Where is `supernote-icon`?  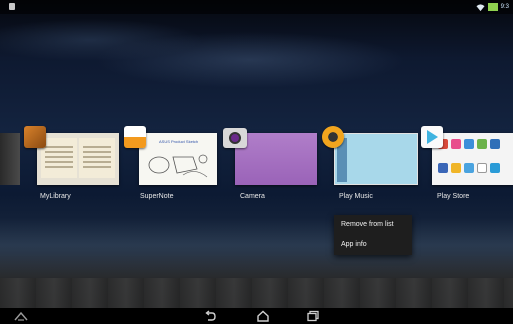 supernote-icon is located at coordinates (135, 137).